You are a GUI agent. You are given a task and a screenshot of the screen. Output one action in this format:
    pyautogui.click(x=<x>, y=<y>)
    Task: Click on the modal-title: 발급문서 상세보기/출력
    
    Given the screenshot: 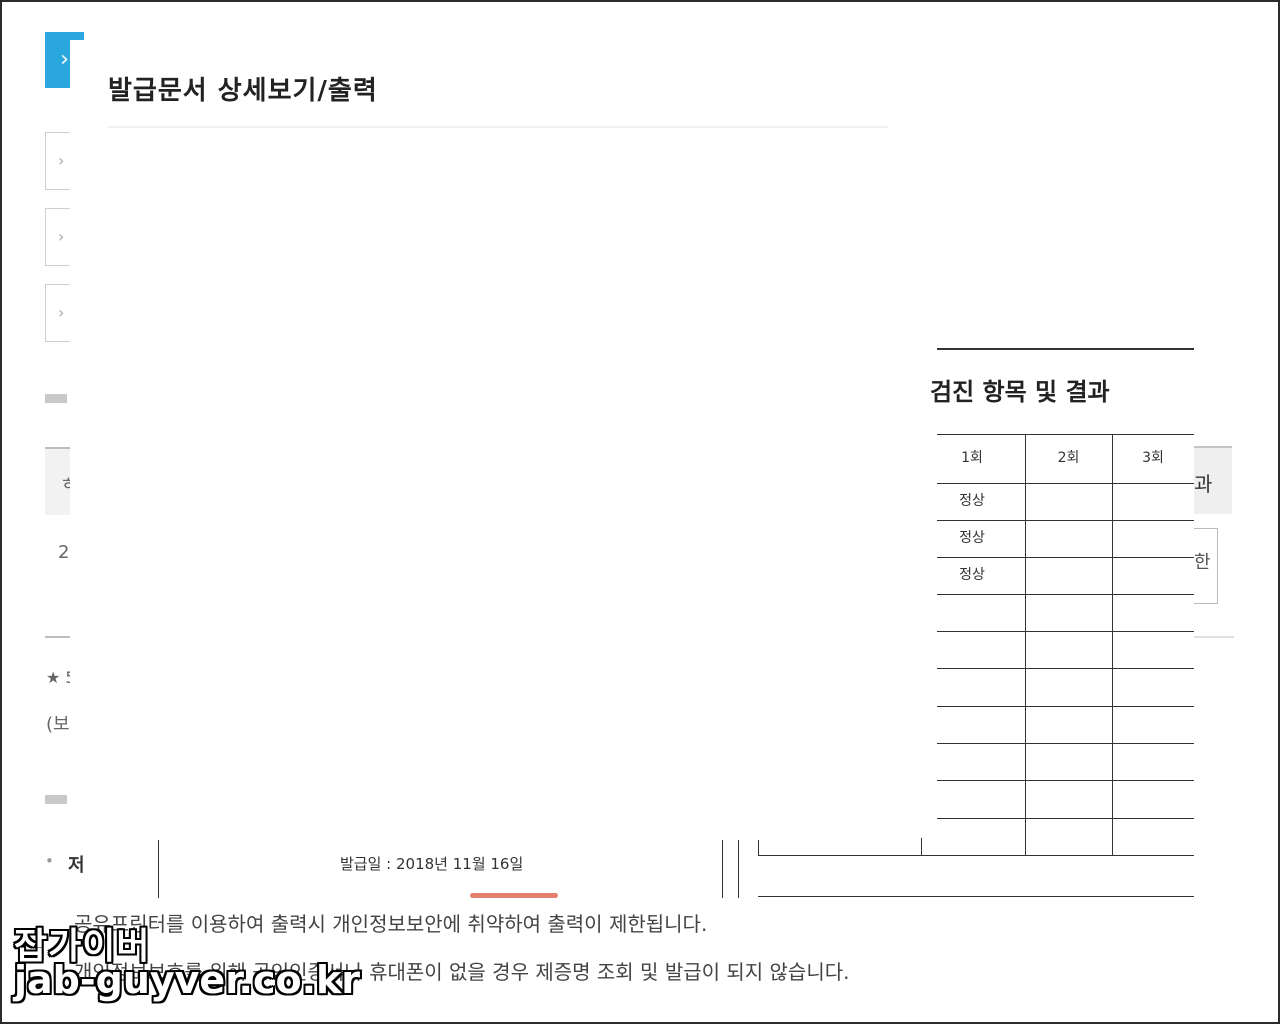 What is the action you would take?
    pyautogui.click(x=243, y=91)
    